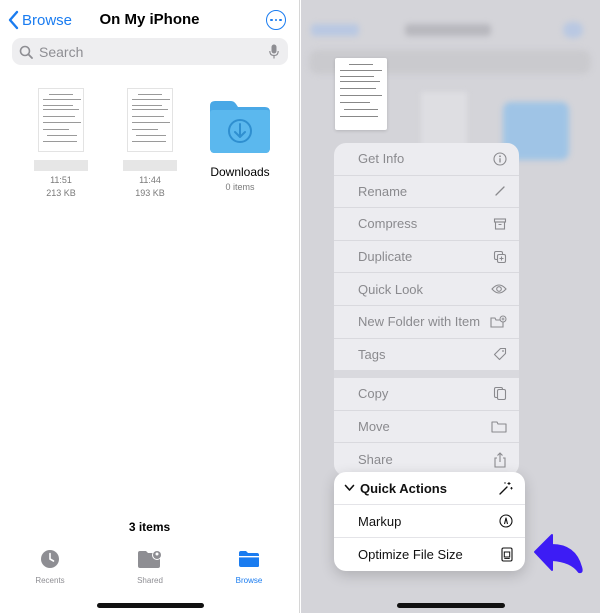 The width and height of the screenshot is (600, 613). I want to click on folder-item: Downloads 0 items, so click(240, 146).